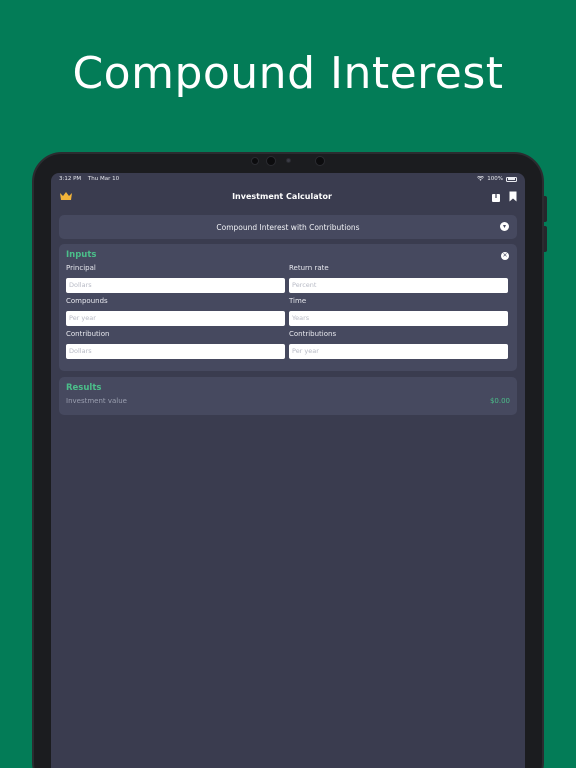 This screenshot has height=768, width=576. What do you see at coordinates (282, 196) in the screenshot?
I see `nav-title: Investment Calculator` at bounding box center [282, 196].